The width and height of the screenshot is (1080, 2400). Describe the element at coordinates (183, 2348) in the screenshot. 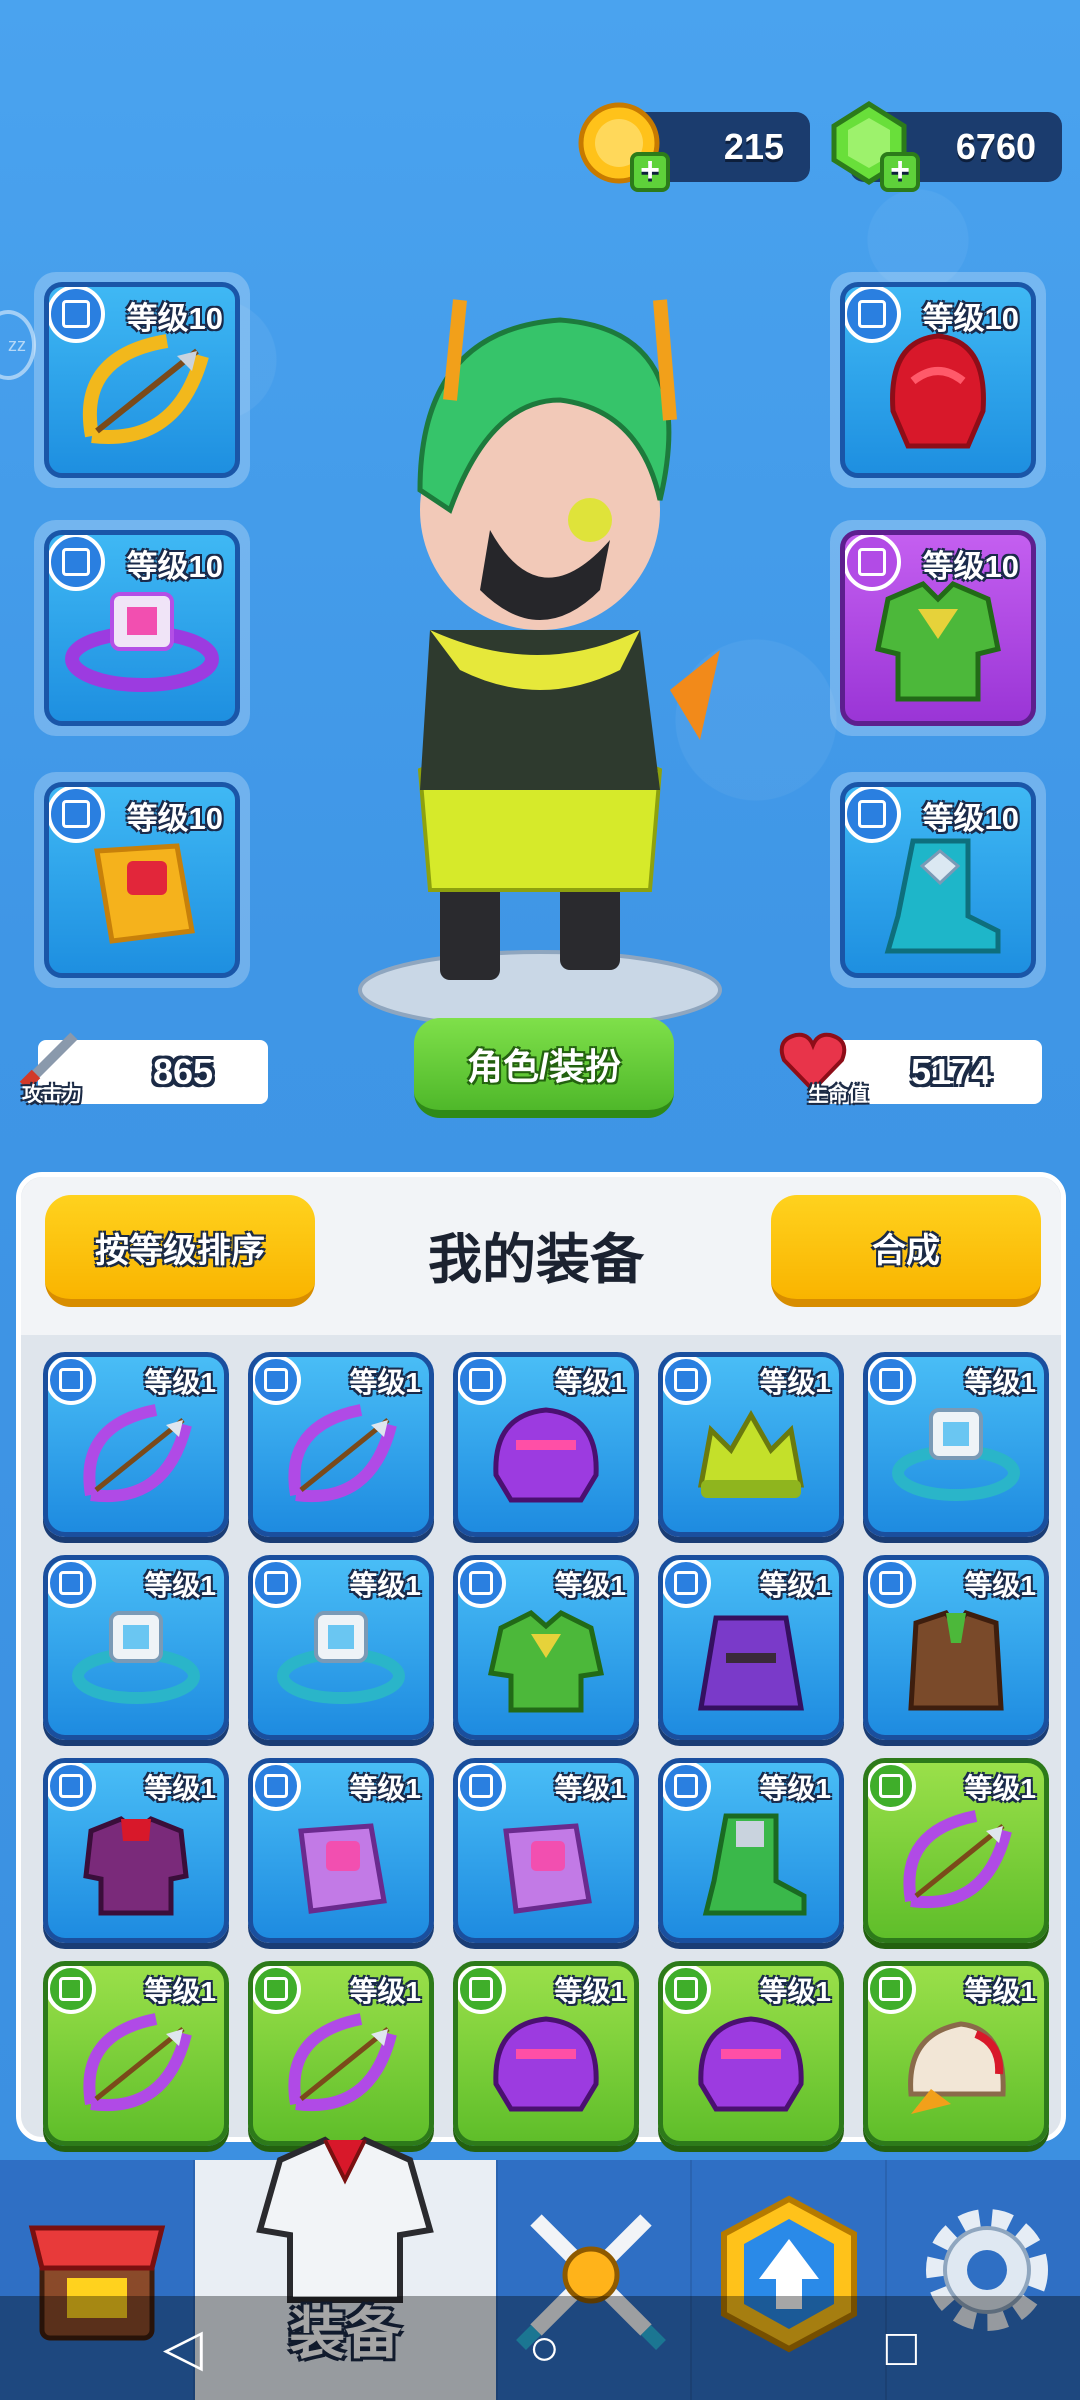

I see `back-button: ◁` at that location.